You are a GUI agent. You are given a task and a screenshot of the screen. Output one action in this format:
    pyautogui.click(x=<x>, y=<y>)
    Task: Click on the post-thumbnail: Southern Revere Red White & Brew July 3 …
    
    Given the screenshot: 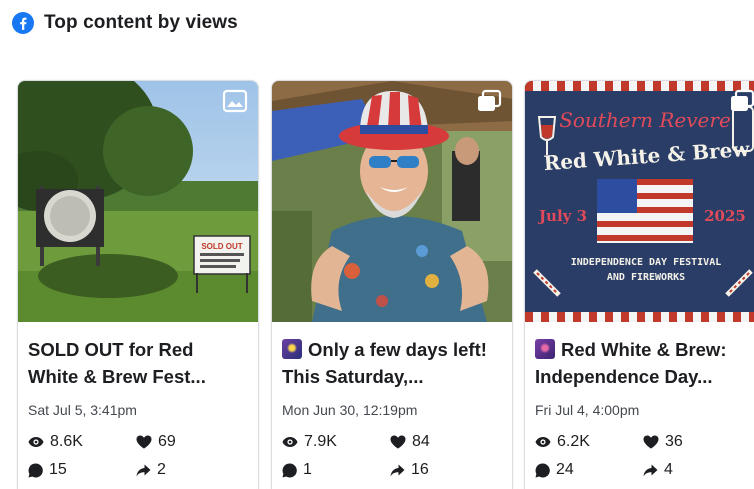 What is the action you would take?
    pyautogui.click(x=639, y=201)
    